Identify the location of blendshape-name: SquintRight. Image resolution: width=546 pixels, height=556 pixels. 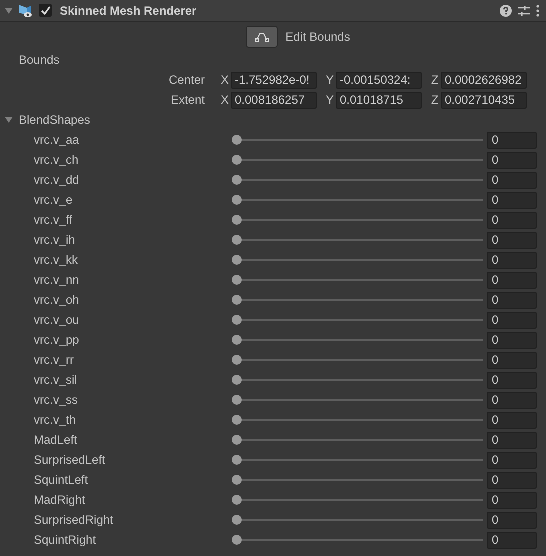
(65, 540).